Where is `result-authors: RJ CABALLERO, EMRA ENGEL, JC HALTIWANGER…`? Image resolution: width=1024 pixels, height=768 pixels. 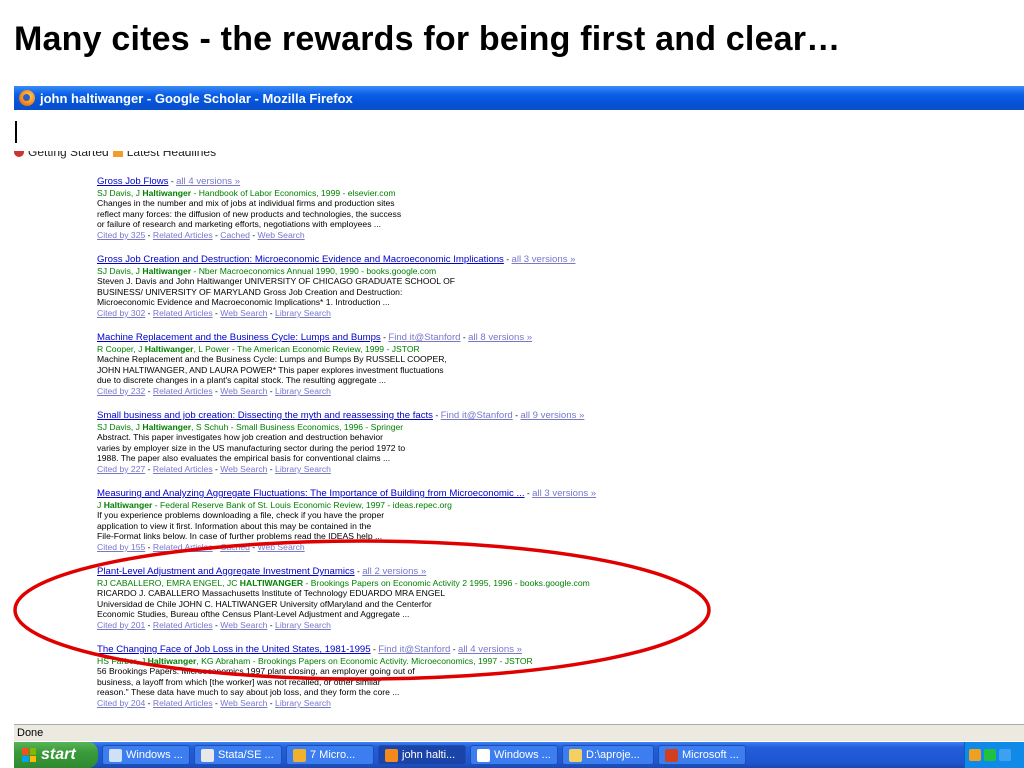
result-authors: RJ CABALLERO, EMRA ENGEL, JC HALTIWANGER… is located at coordinates (397, 583).